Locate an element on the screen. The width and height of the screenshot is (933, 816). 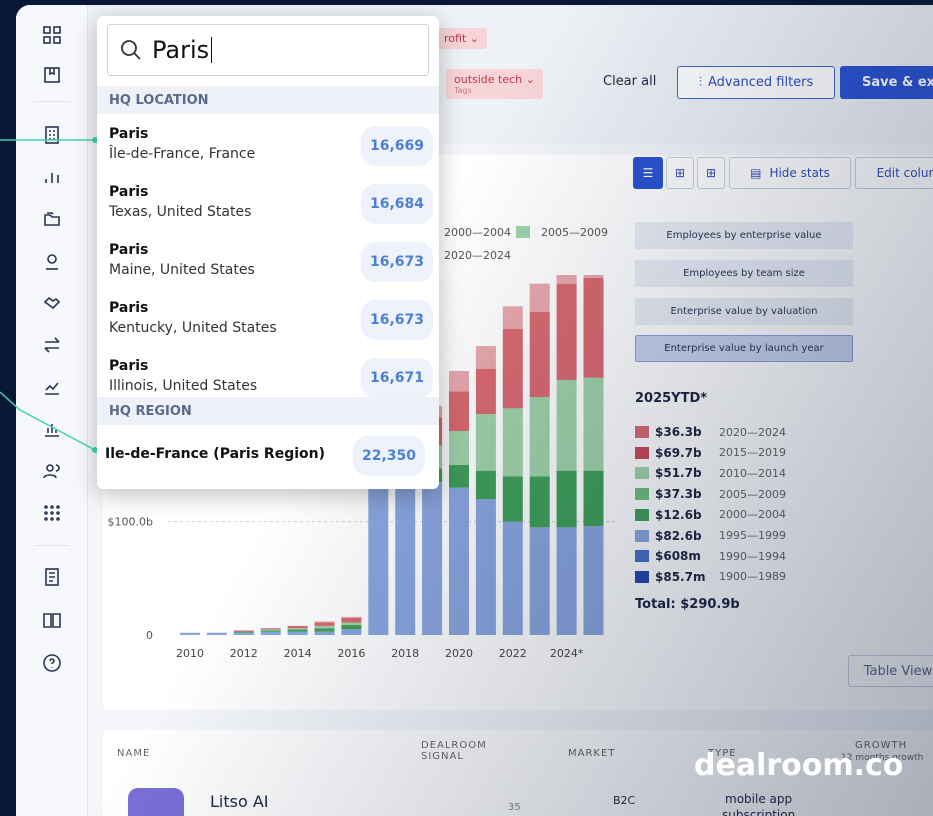
y-tick-label: $100.0b is located at coordinates (130, 522).